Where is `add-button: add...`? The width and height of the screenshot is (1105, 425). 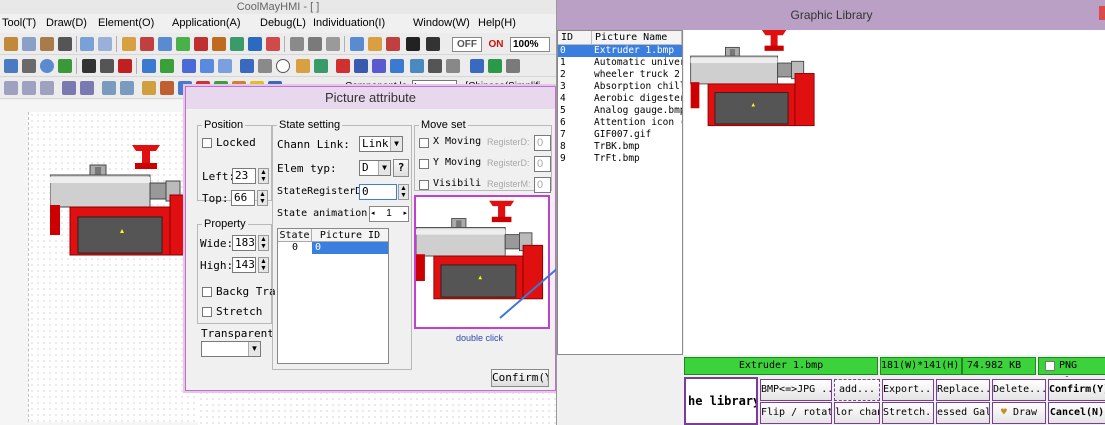 add-button: add... is located at coordinates (857, 390).